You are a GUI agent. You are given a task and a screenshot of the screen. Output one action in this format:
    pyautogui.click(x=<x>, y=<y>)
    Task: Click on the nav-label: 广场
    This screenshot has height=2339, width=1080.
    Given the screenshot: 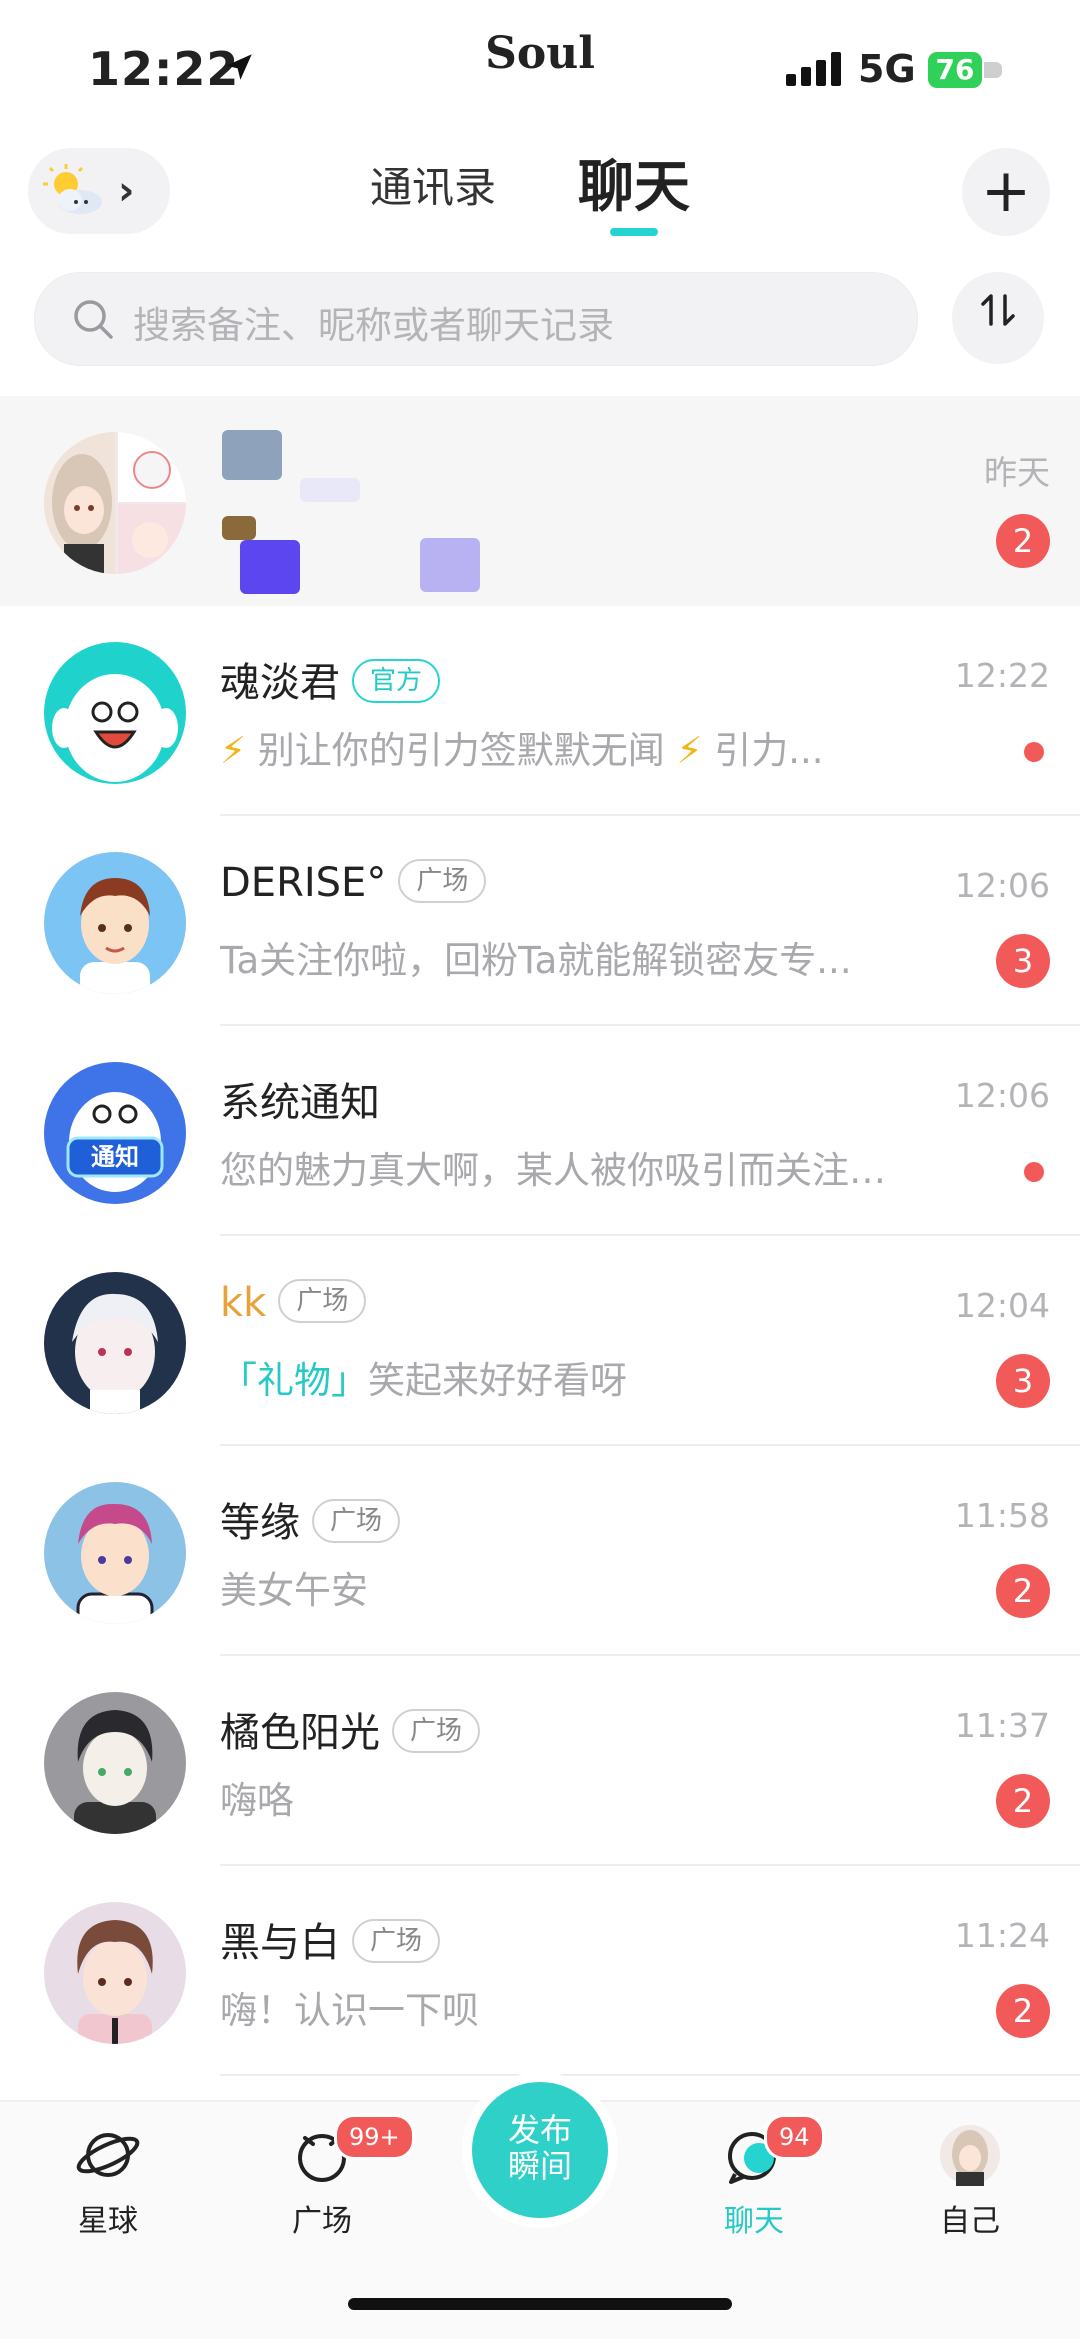 What is the action you would take?
    pyautogui.click(x=322, y=2221)
    